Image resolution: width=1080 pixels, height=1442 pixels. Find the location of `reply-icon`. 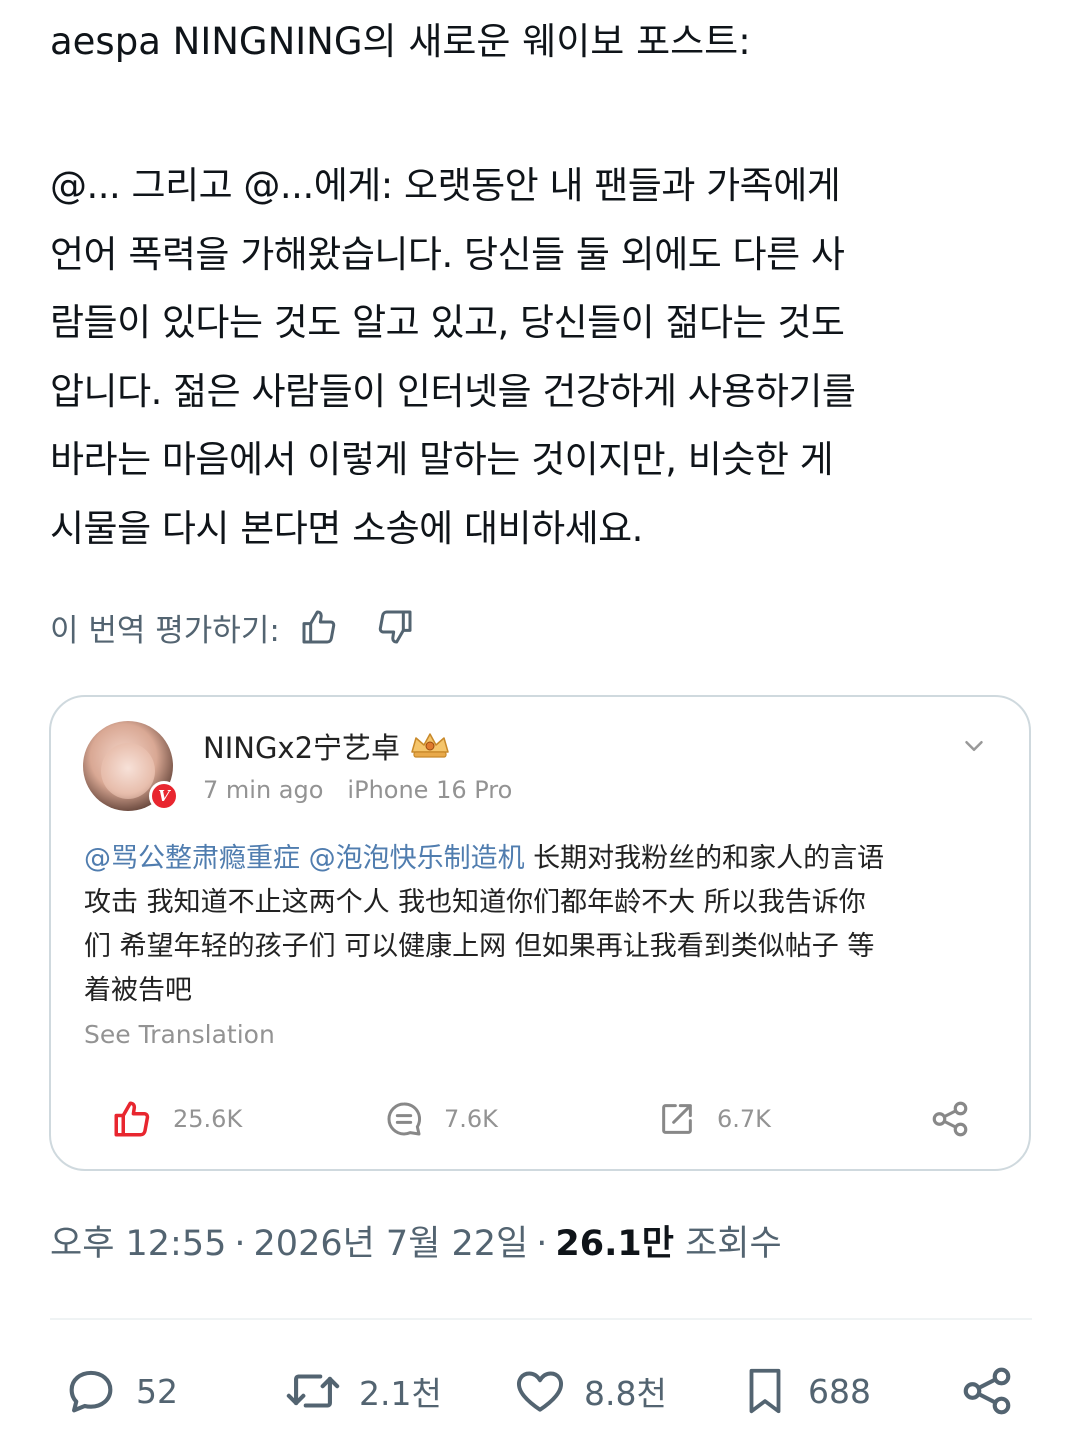

reply-icon is located at coordinates (91, 1391).